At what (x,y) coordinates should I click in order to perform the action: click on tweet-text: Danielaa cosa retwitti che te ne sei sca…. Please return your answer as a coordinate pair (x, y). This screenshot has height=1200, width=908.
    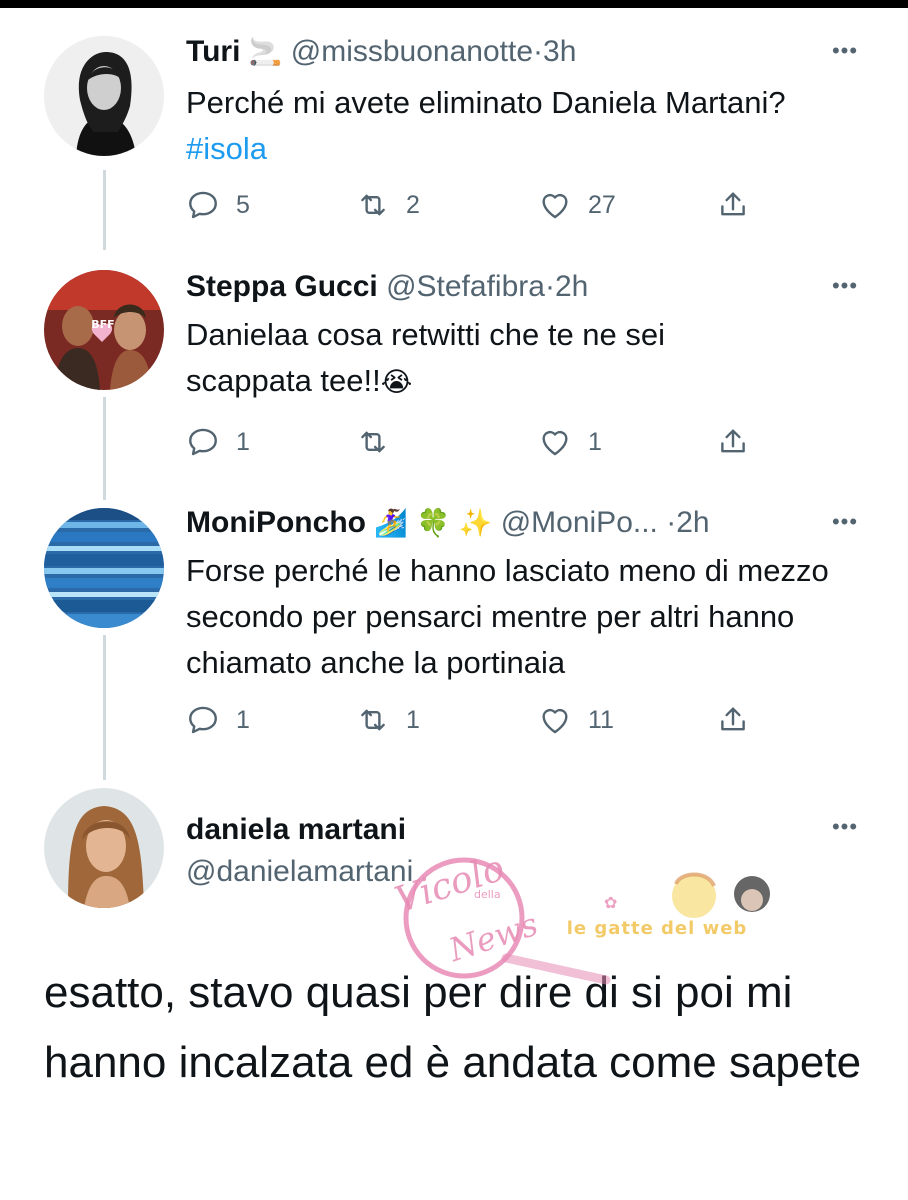
    Looking at the image, I should click on (522, 359).